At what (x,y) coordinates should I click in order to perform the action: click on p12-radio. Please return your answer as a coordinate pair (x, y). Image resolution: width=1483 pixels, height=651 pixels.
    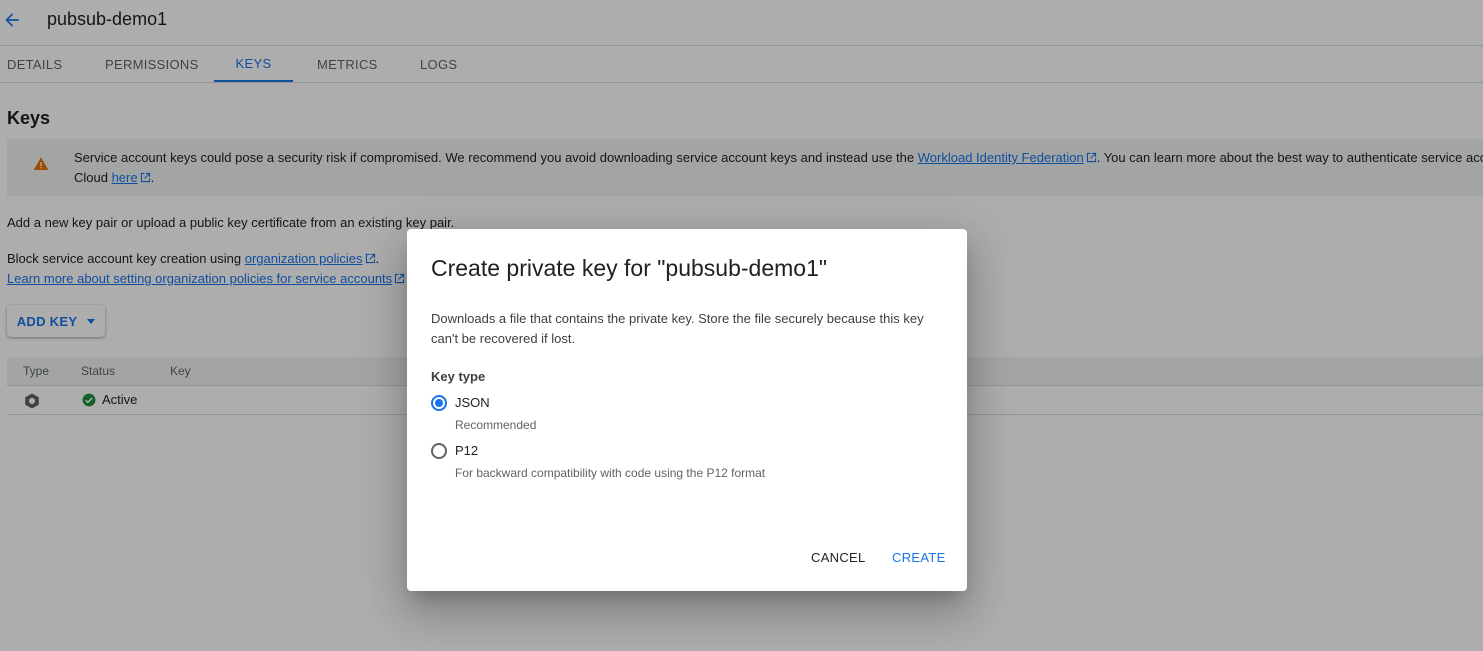
    Looking at the image, I should click on (439, 451).